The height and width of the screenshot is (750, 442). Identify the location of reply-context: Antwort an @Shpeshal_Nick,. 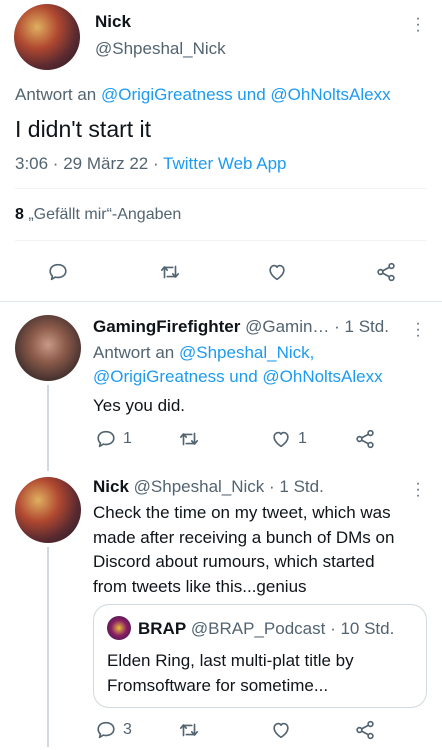
(203, 353).